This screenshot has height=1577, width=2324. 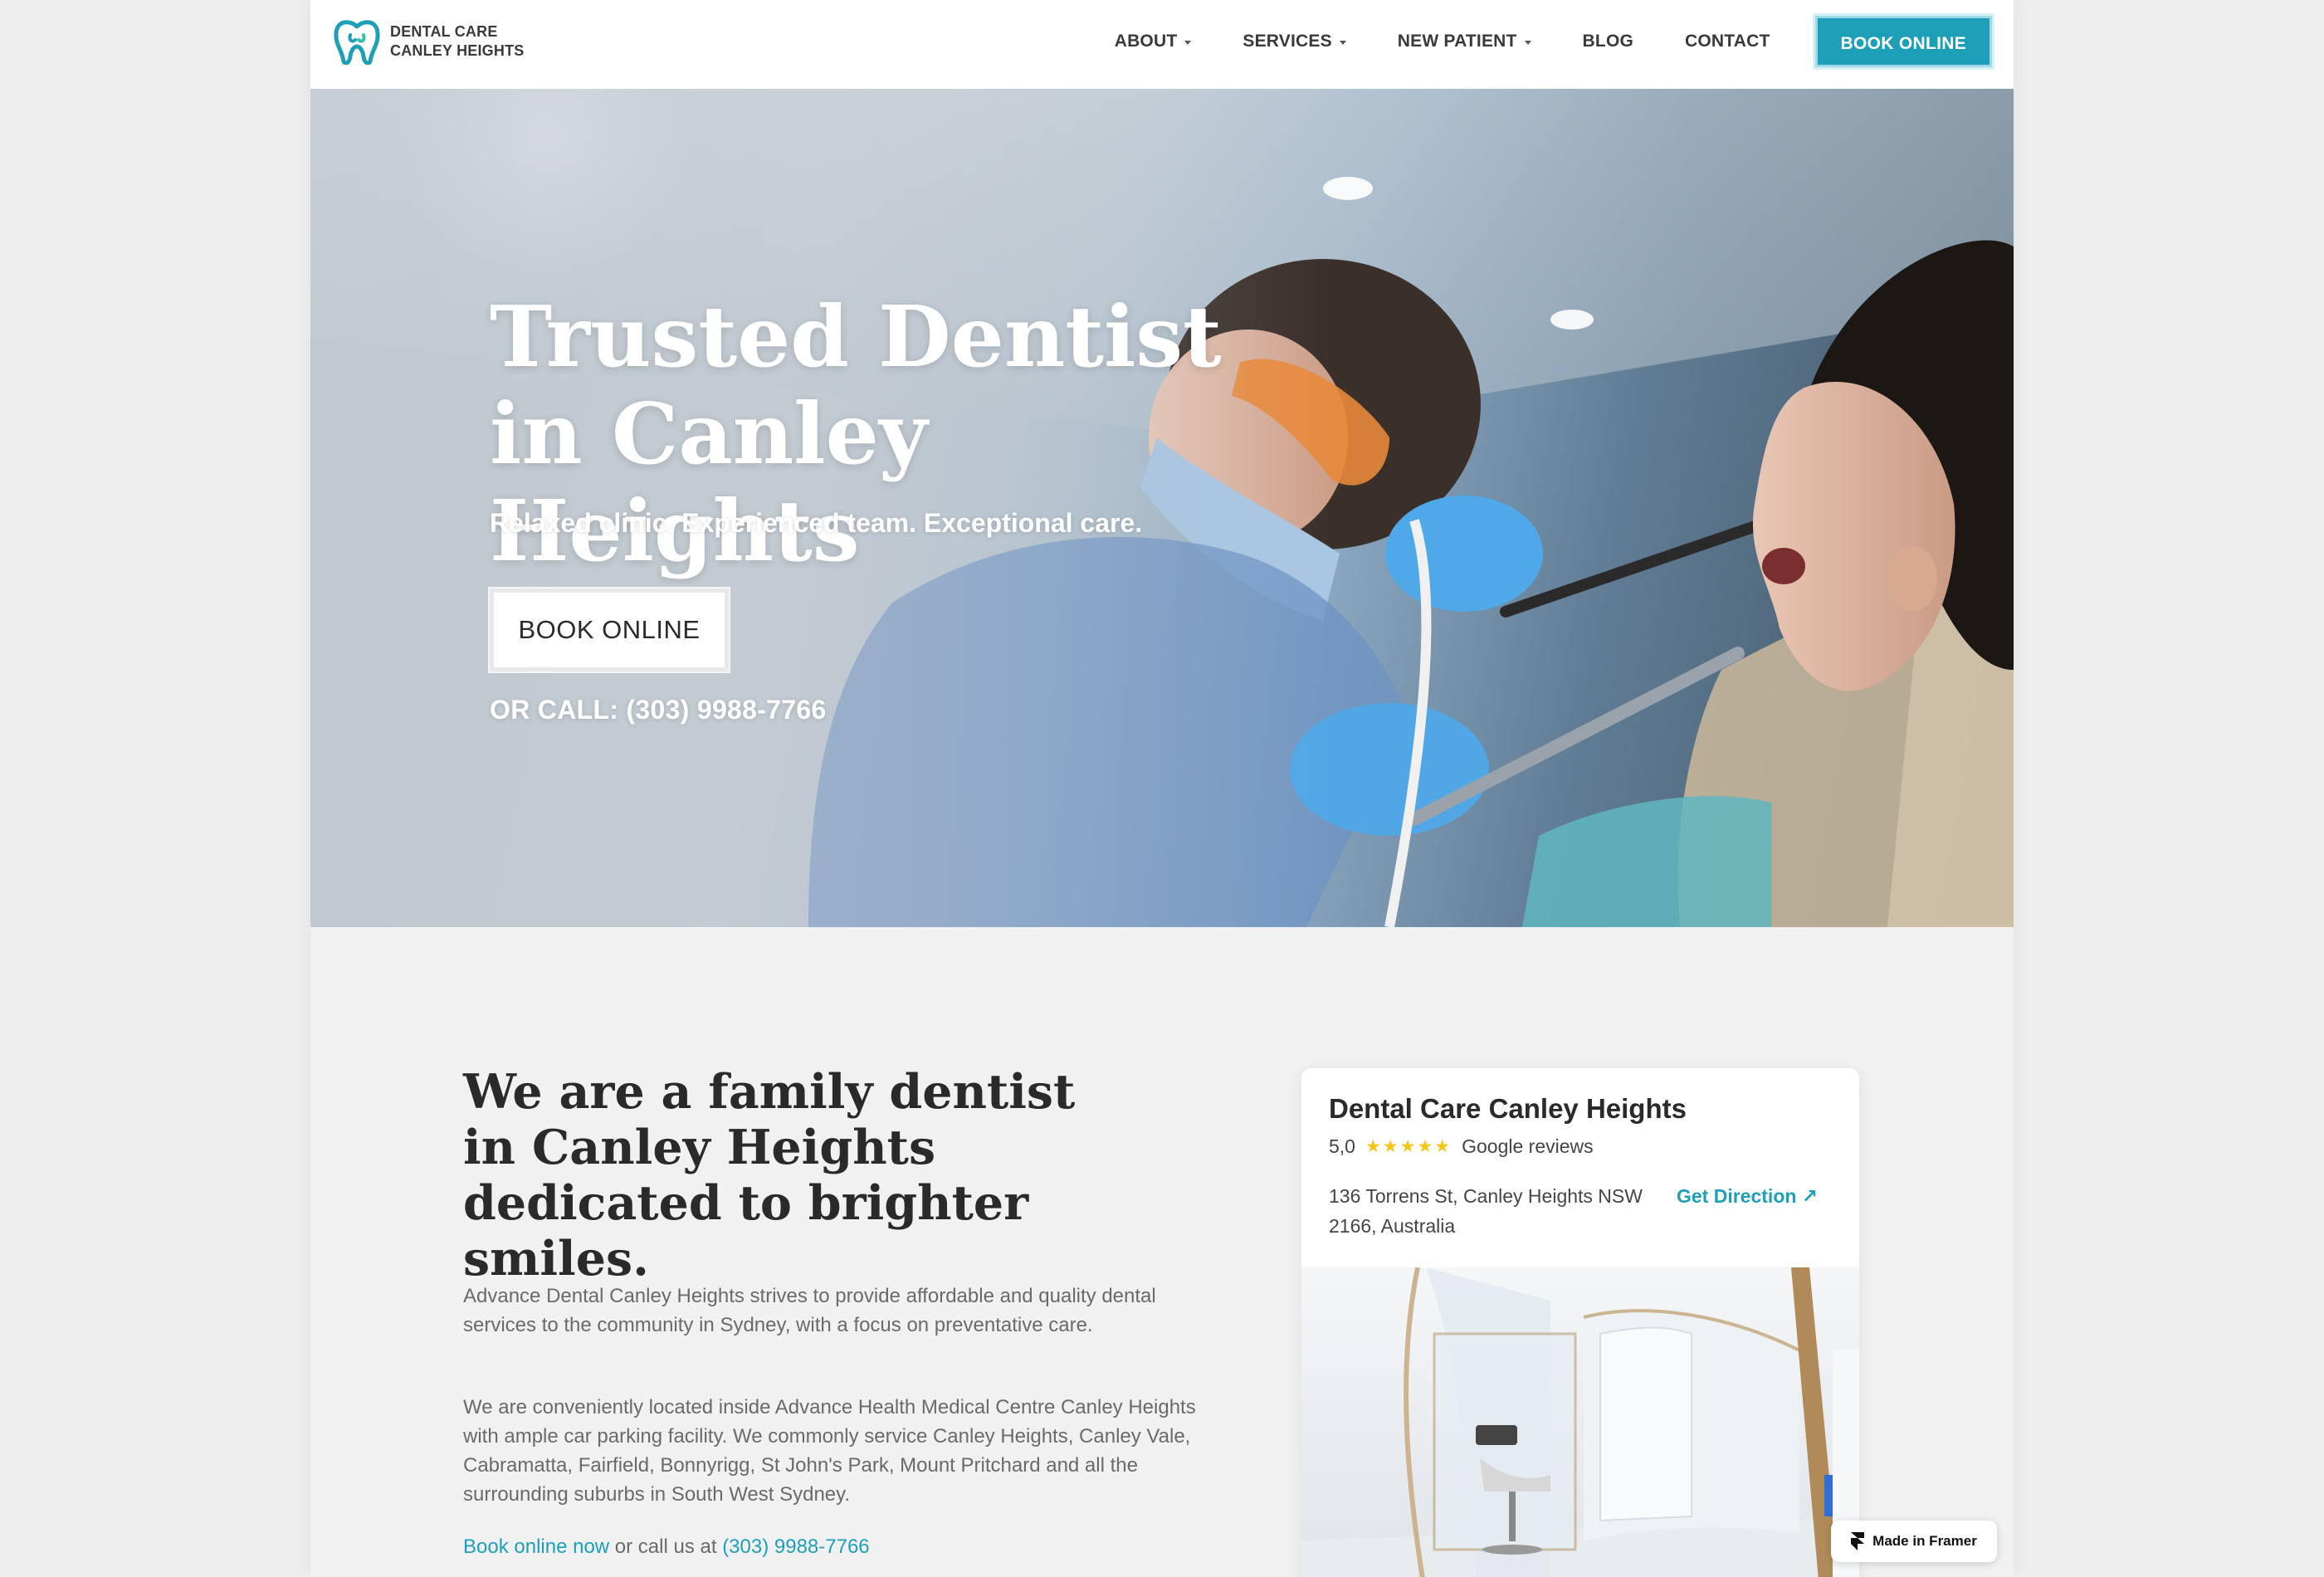 I want to click on nav-item-services: SERVICES, so click(x=1294, y=42).